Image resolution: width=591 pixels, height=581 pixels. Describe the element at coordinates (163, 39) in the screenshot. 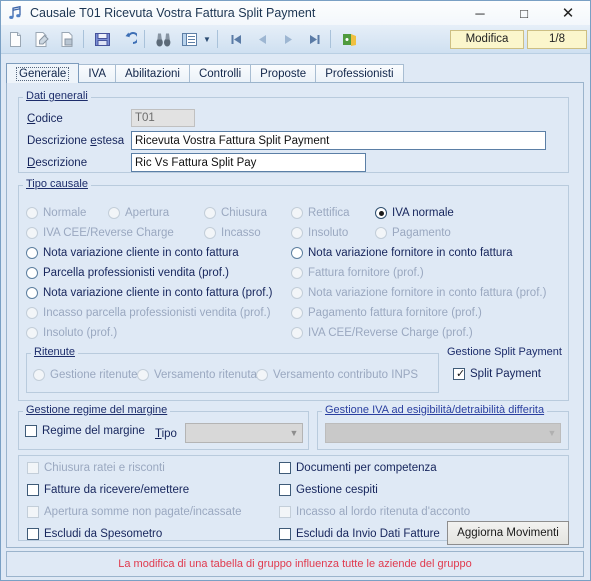

I see `find-icon` at that location.